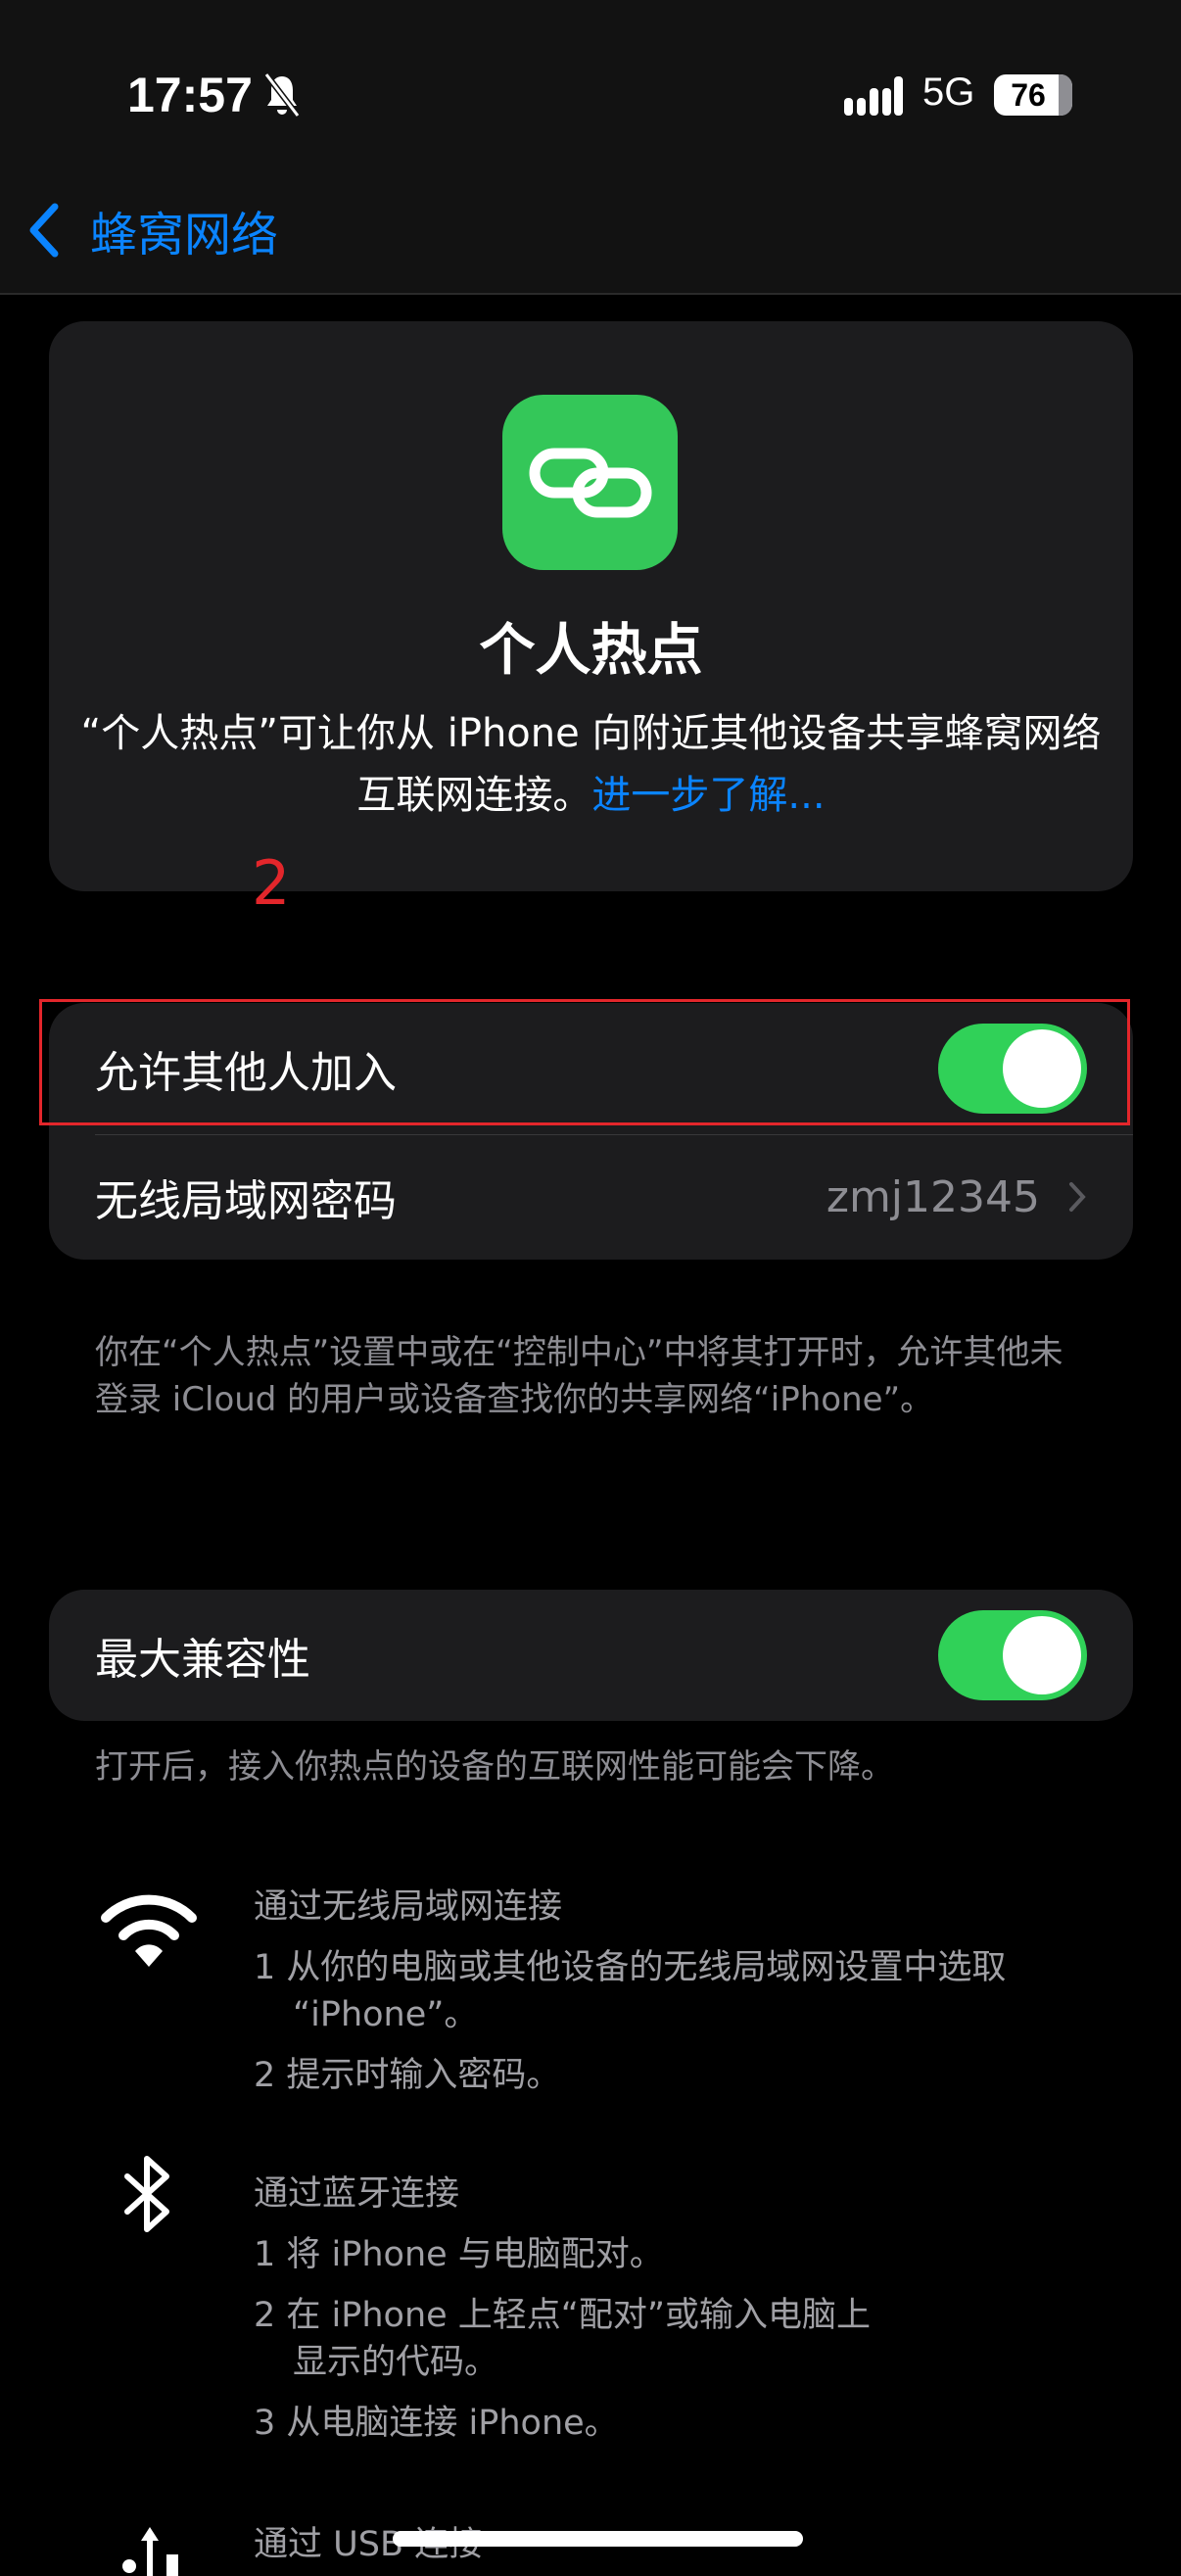 This screenshot has width=1181, height=2576. I want to click on annotation-number: 2, so click(271, 883).